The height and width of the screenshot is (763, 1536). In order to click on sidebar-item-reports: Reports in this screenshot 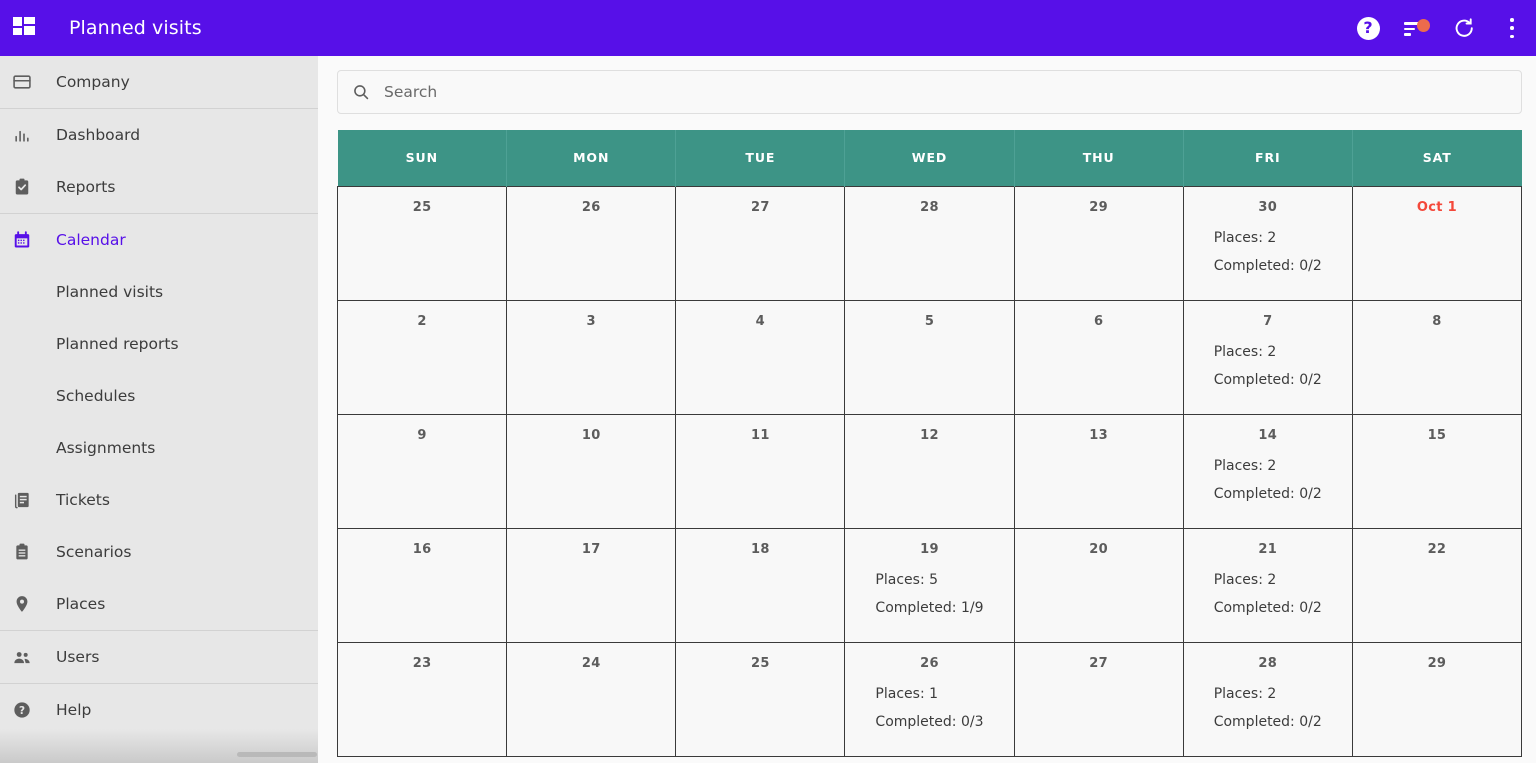, I will do `click(159, 187)`.